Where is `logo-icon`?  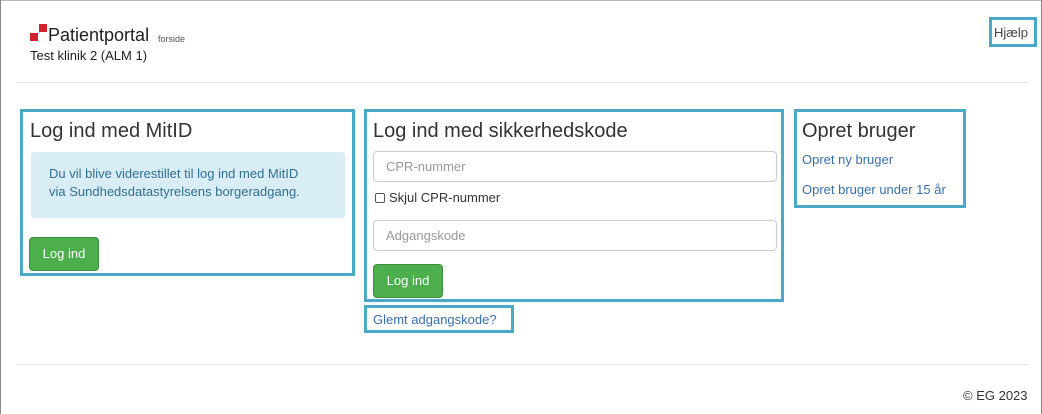 logo-icon is located at coordinates (40, 34).